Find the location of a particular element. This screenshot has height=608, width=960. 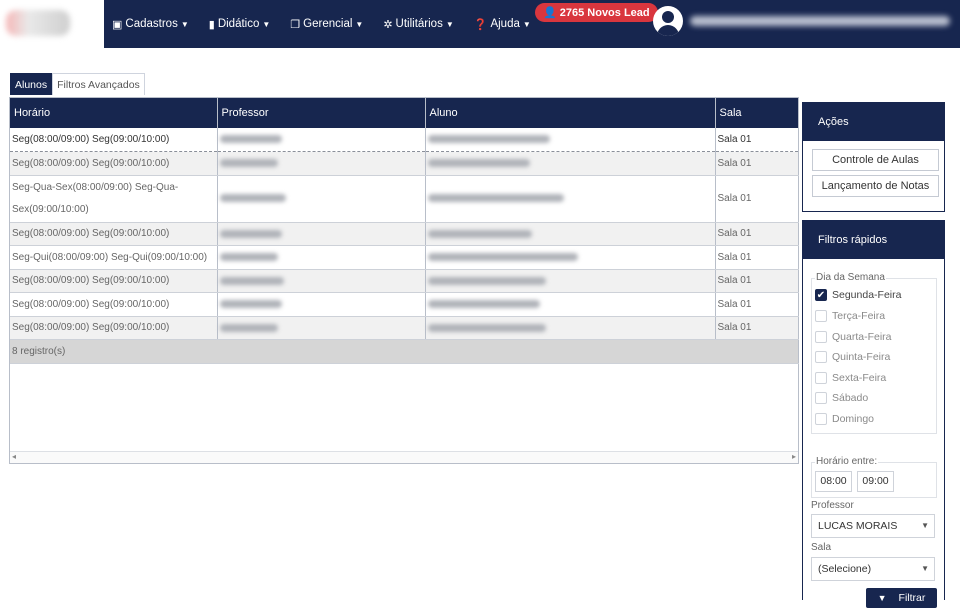

sala-select: (Selecione) ▼ is located at coordinates (873, 569).